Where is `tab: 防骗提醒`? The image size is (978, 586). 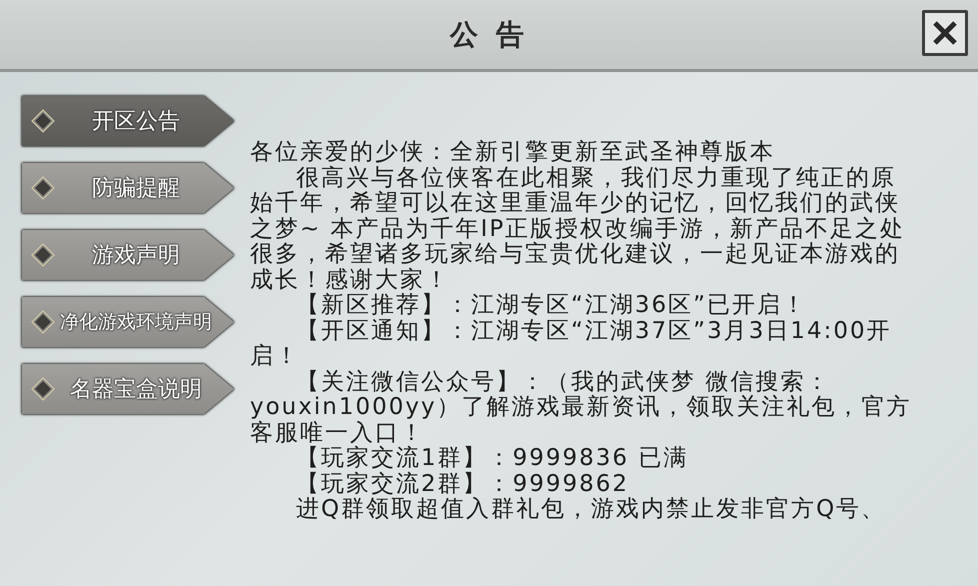
tab: 防骗提醒 is located at coordinates (128, 188).